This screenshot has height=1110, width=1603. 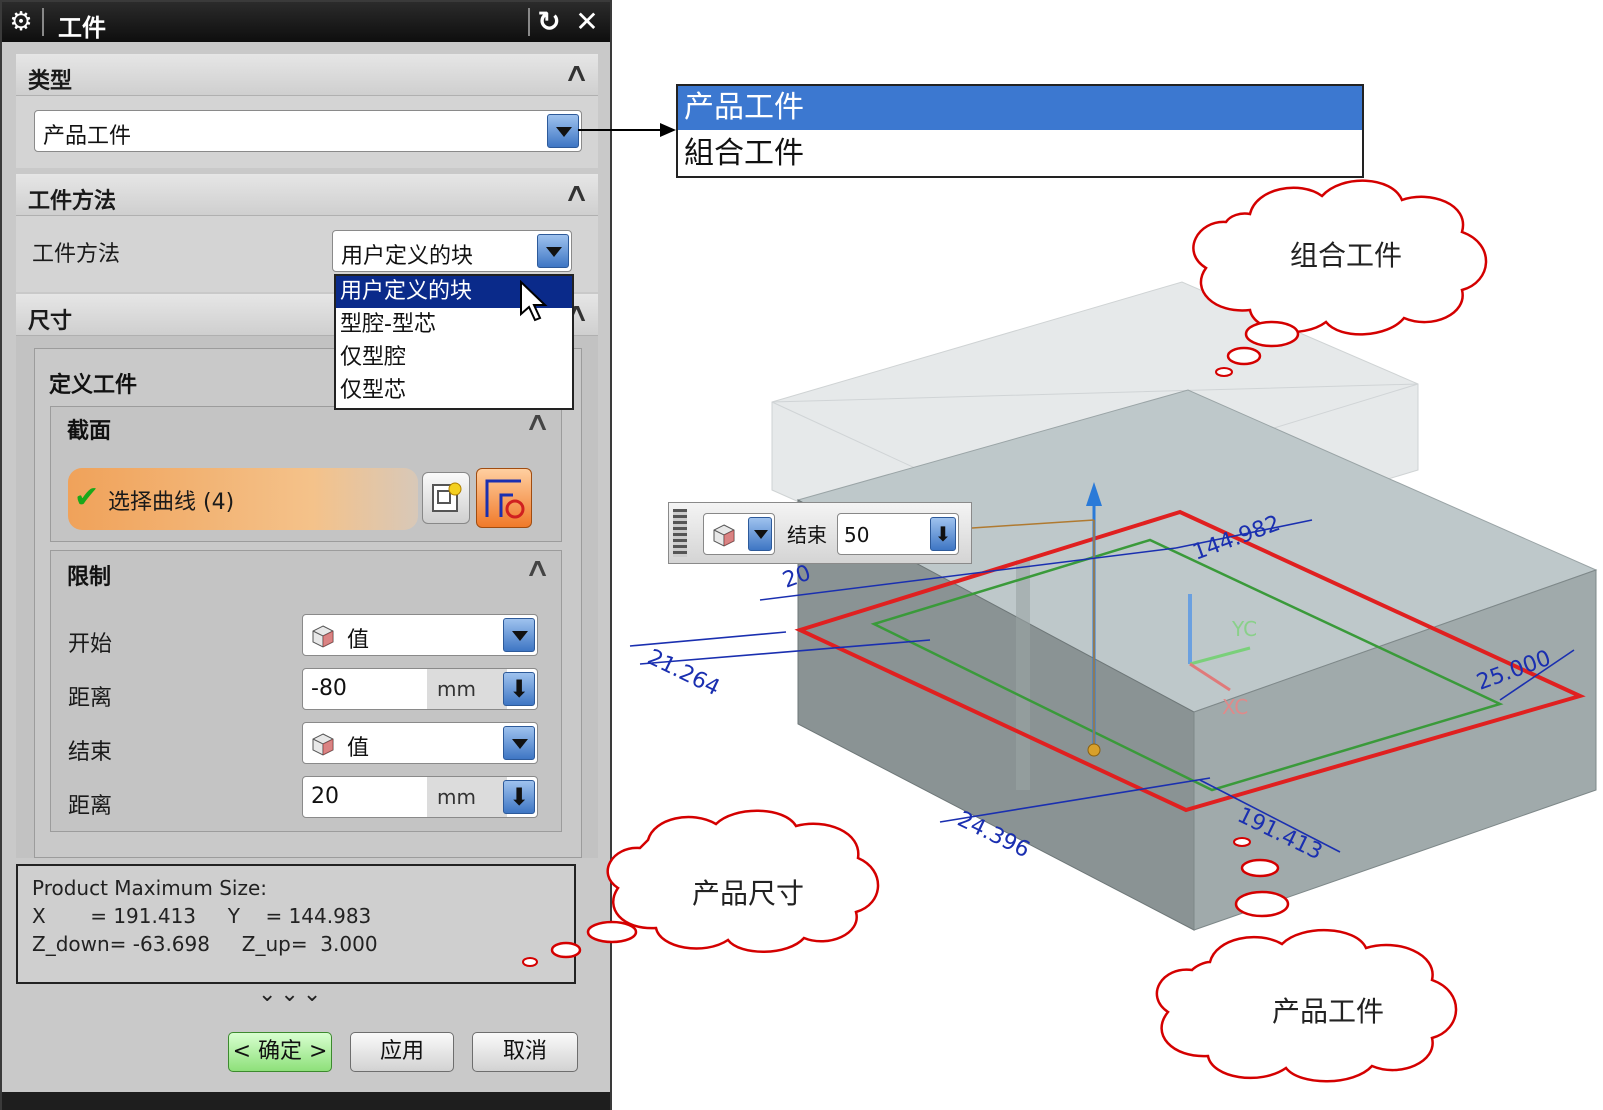 What do you see at coordinates (1023, 675) in the screenshot?
I see `product-inner-edge` at bounding box center [1023, 675].